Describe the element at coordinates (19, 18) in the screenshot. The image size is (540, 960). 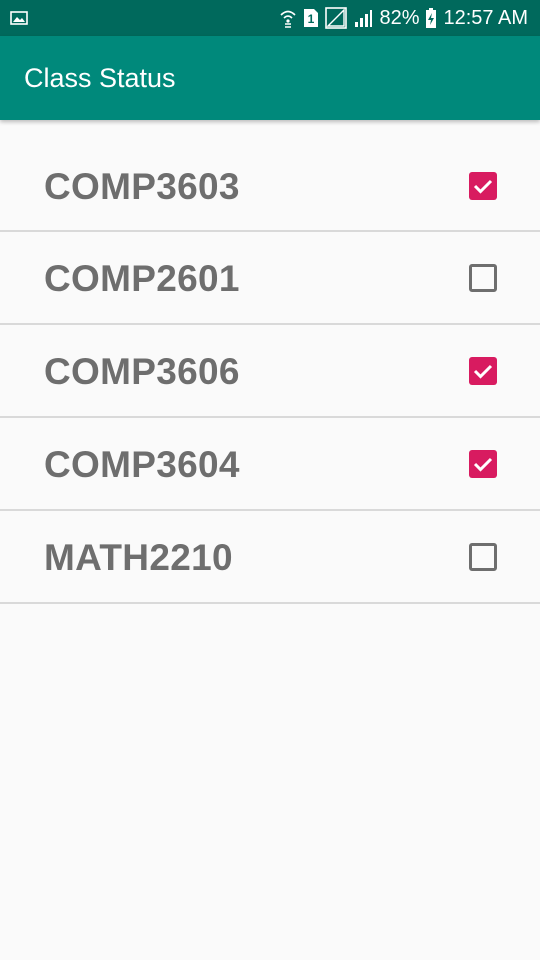
I see `gallery-icon` at that location.